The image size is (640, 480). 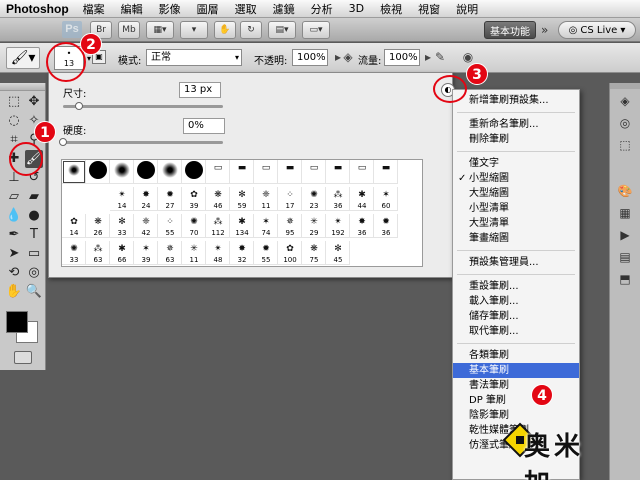 I want to click on eraser-icon: ▱, so click(x=14, y=197).